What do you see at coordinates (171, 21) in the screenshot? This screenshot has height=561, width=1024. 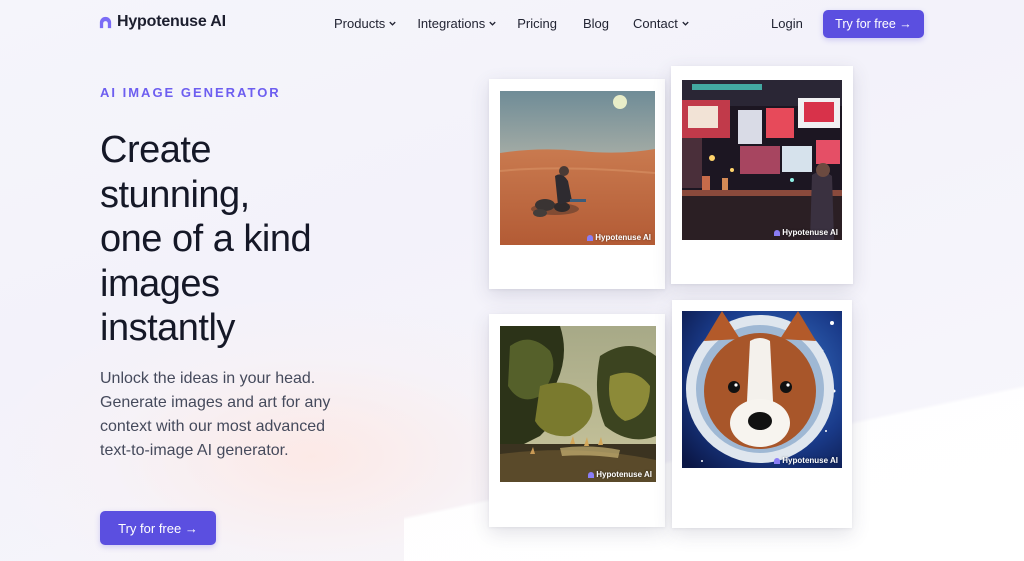 I see `brand-name: Hypotenuse AI` at bounding box center [171, 21].